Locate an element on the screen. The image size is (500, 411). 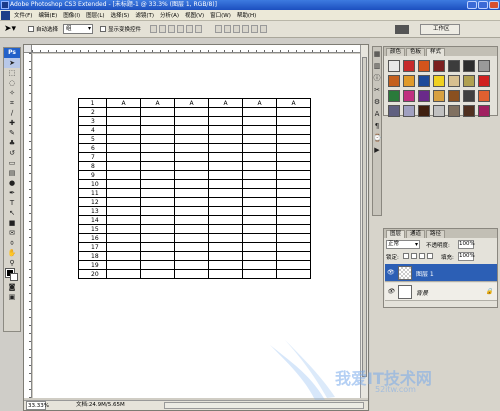
magic-wand-tool: ✧ is located at coordinates (12, 93).